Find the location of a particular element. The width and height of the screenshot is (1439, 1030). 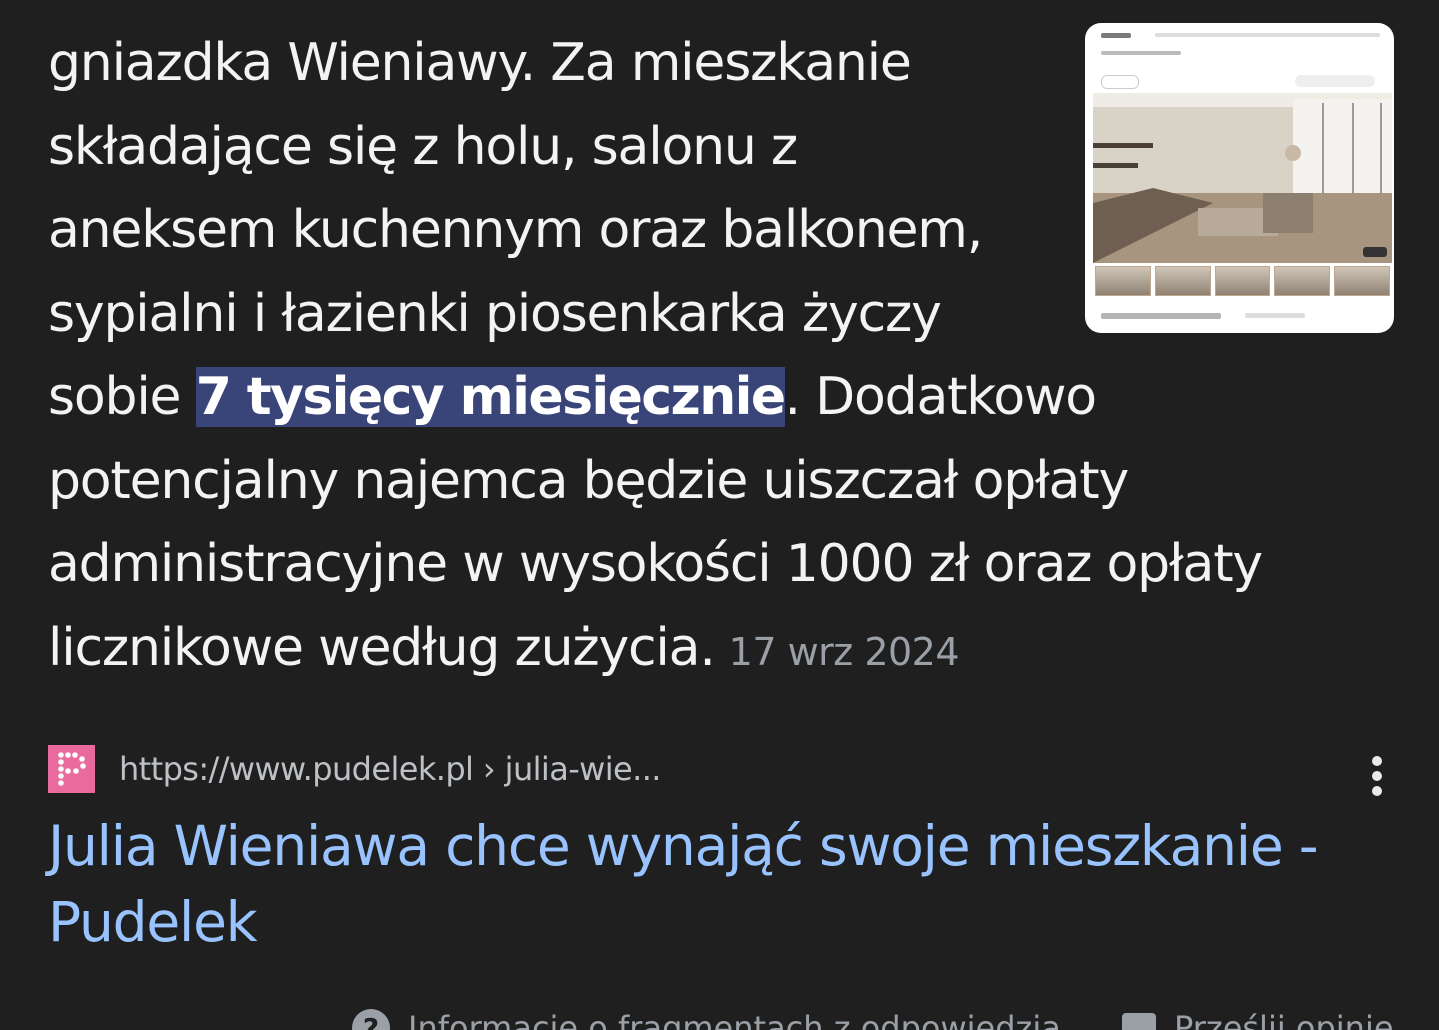

thumbnail-breadcrumb is located at coordinates (1141, 53).